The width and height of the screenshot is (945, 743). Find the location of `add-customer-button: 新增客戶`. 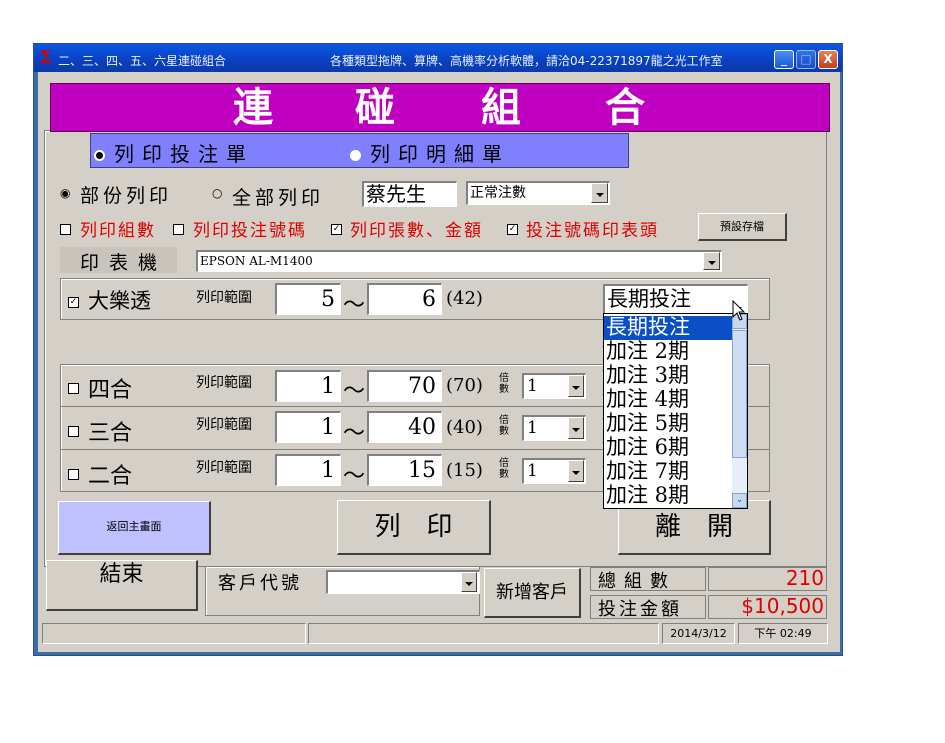

add-customer-button: 新增客戶 is located at coordinates (532, 593).